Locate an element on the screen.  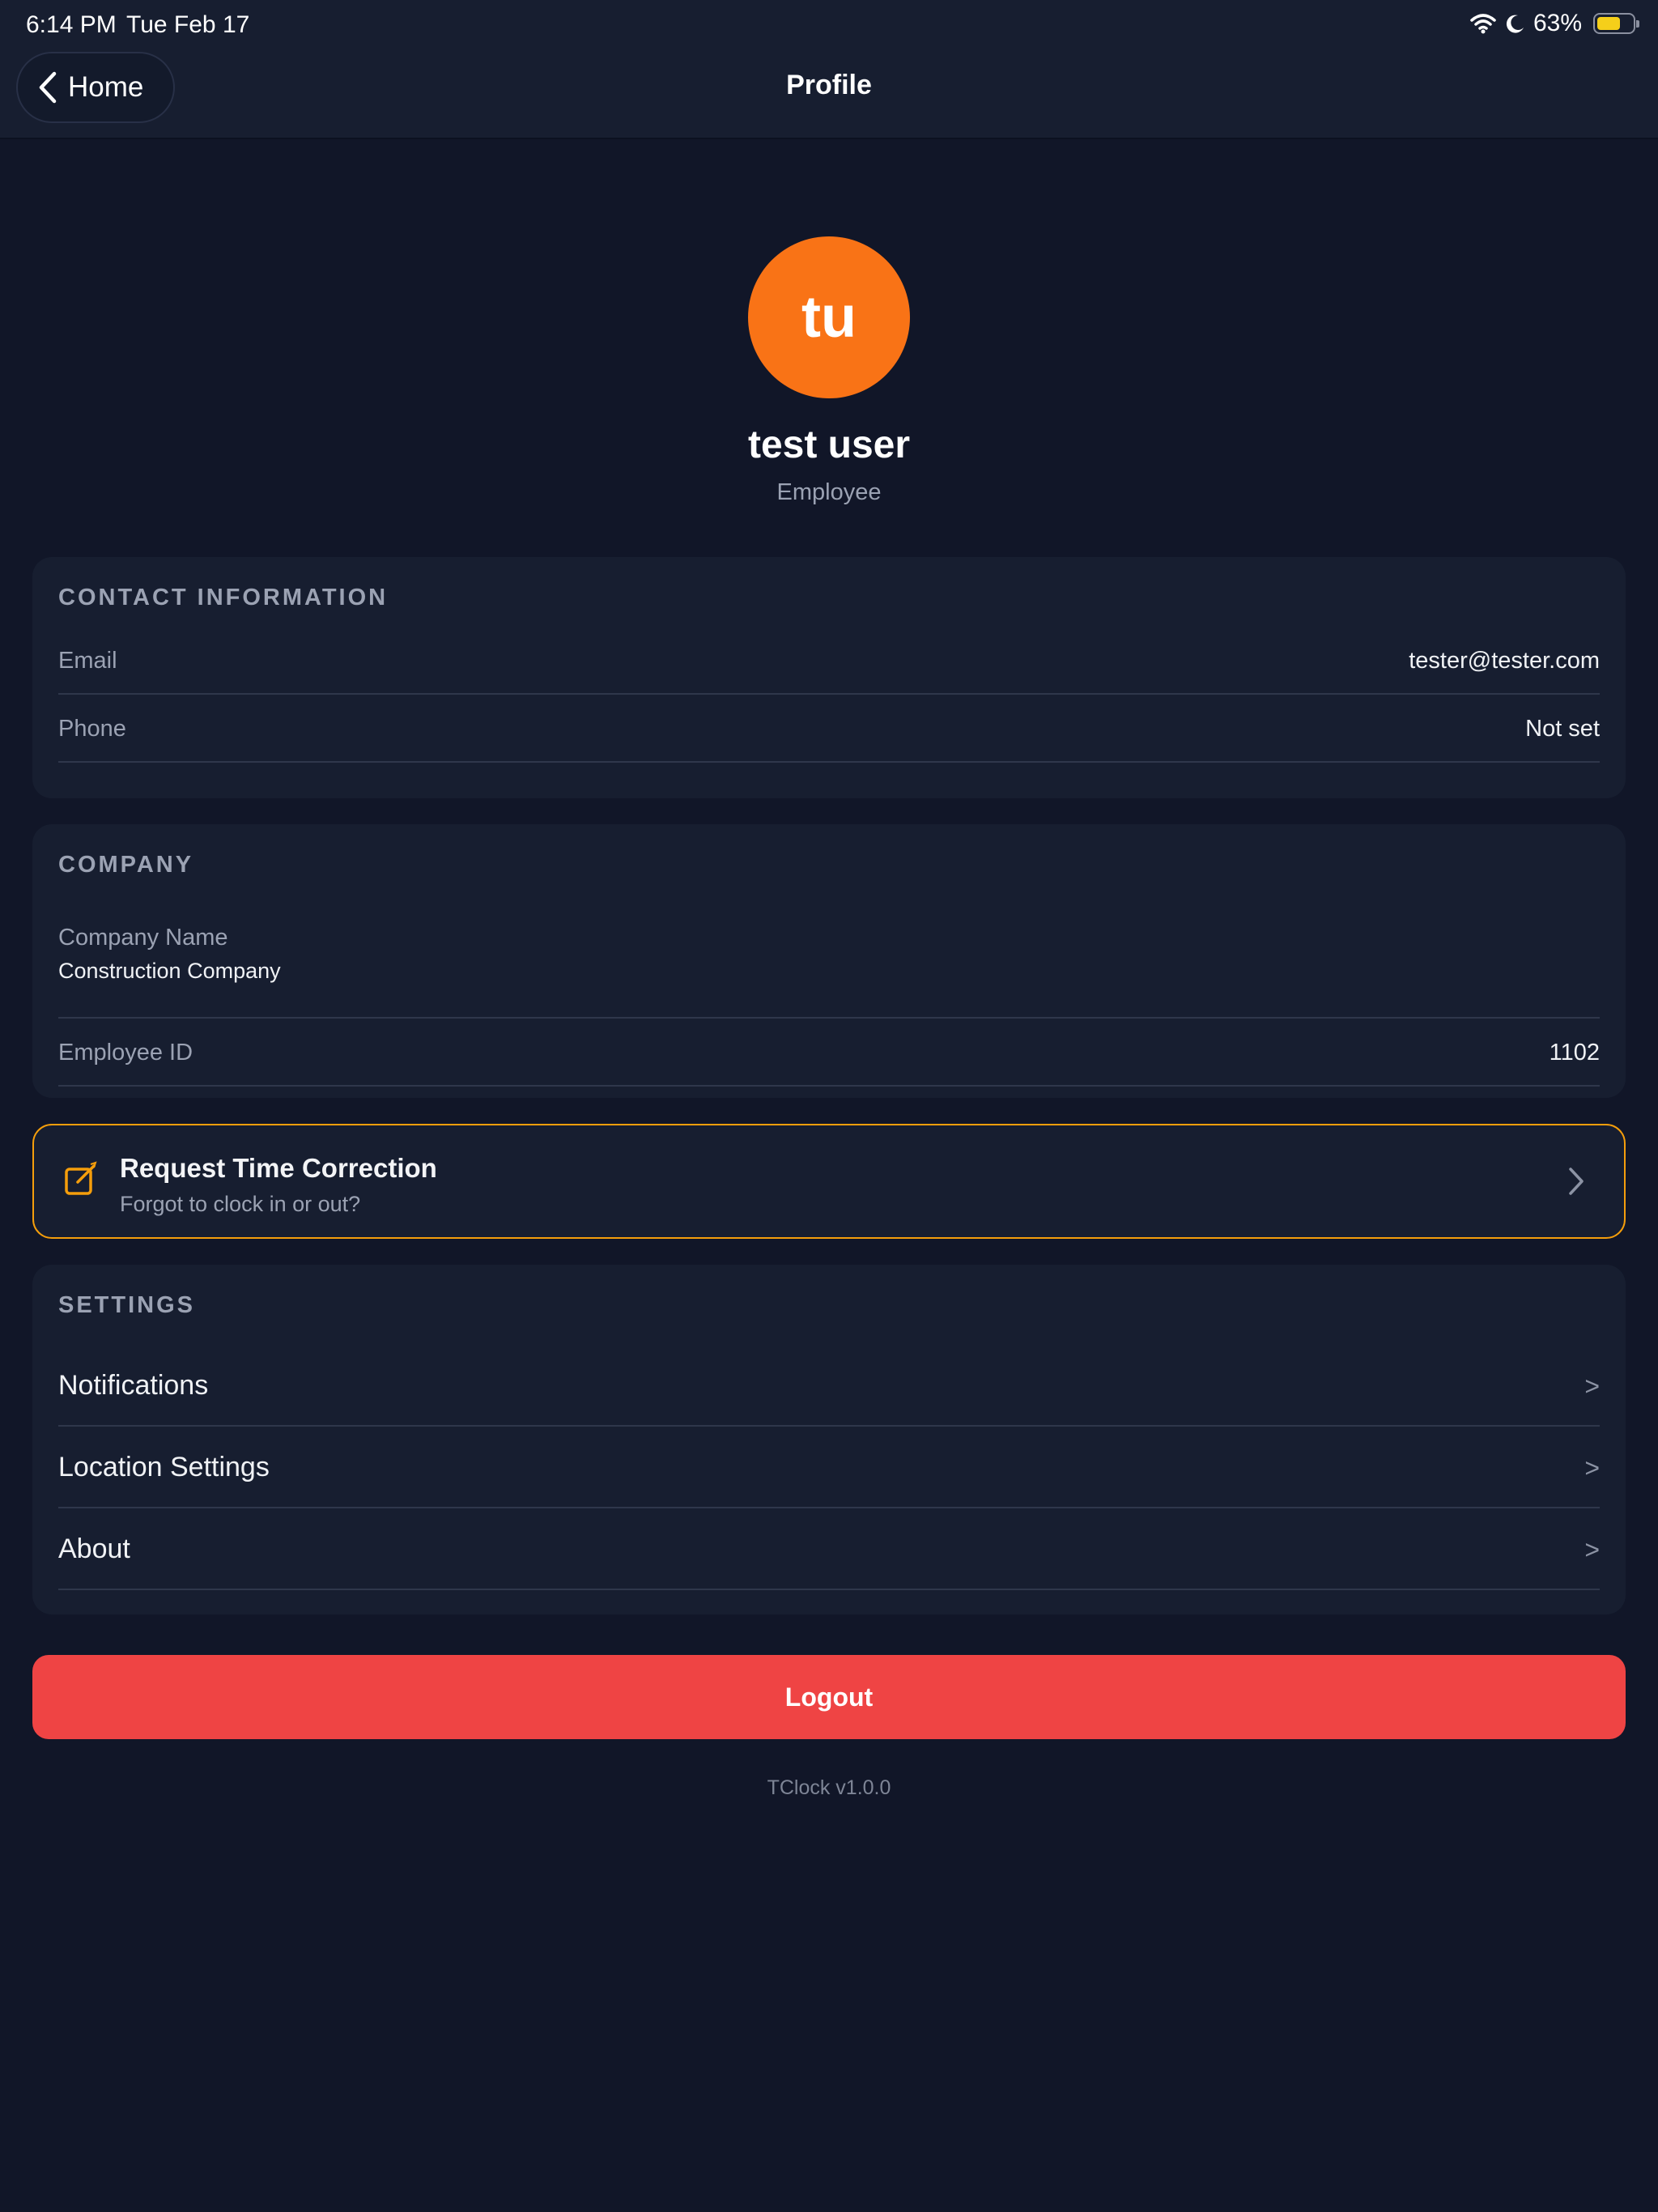
battery-icon is located at coordinates (1616, 24).